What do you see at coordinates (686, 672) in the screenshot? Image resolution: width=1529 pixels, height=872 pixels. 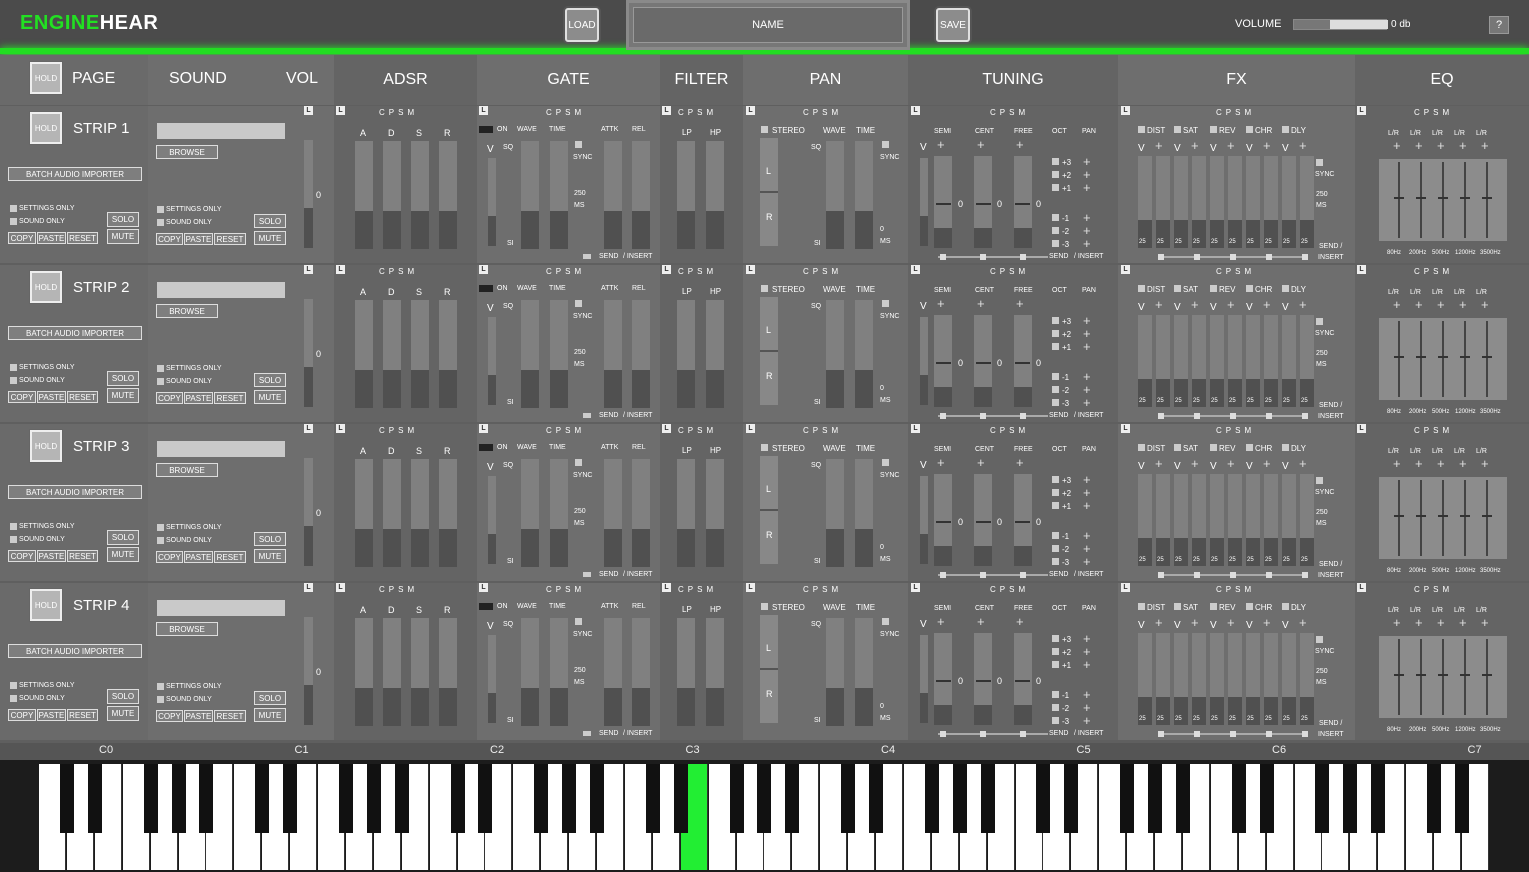 I see `lowpass-fader` at bounding box center [686, 672].